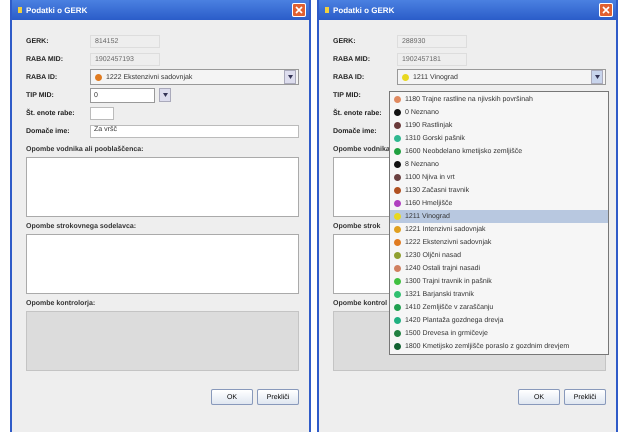 This screenshot has width=626, height=432. I want to click on input-field, so click(102, 113).